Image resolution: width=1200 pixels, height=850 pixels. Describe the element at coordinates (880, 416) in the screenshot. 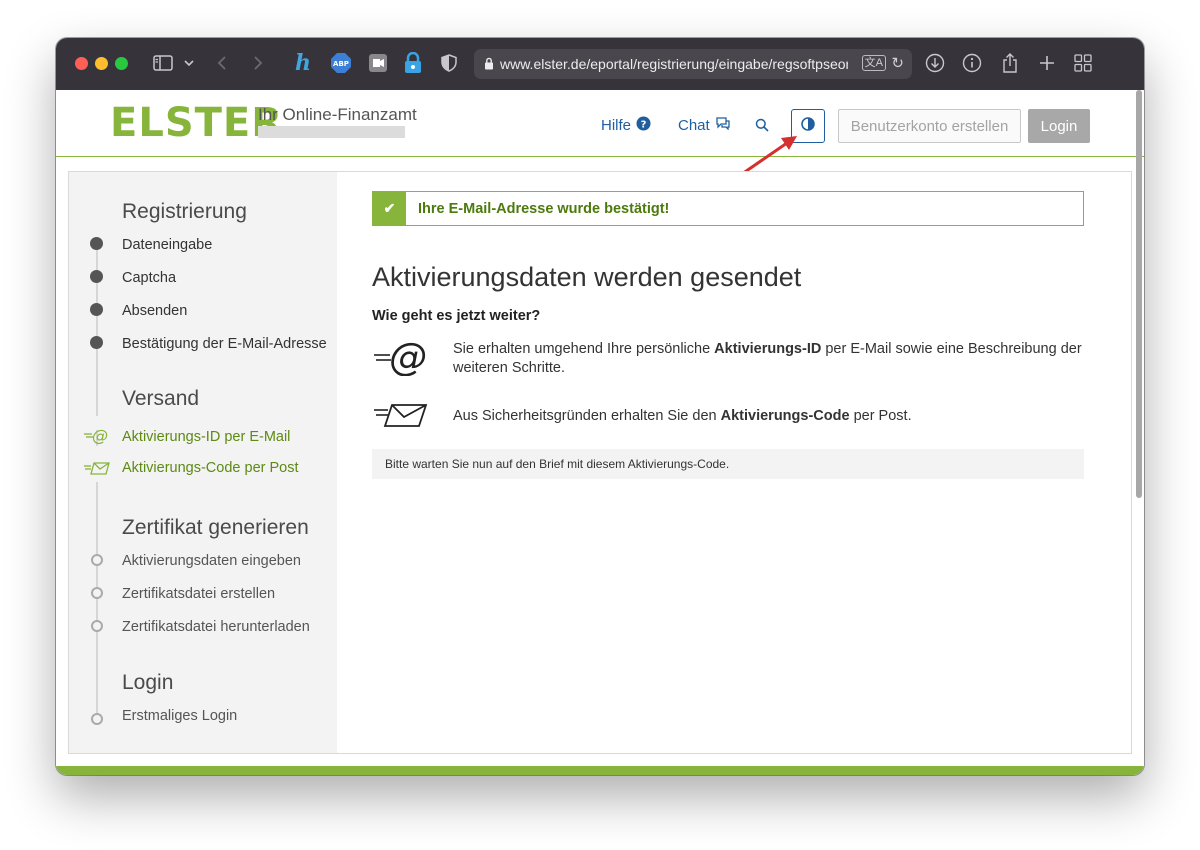

I see `post-info-after: per Post.` at that location.